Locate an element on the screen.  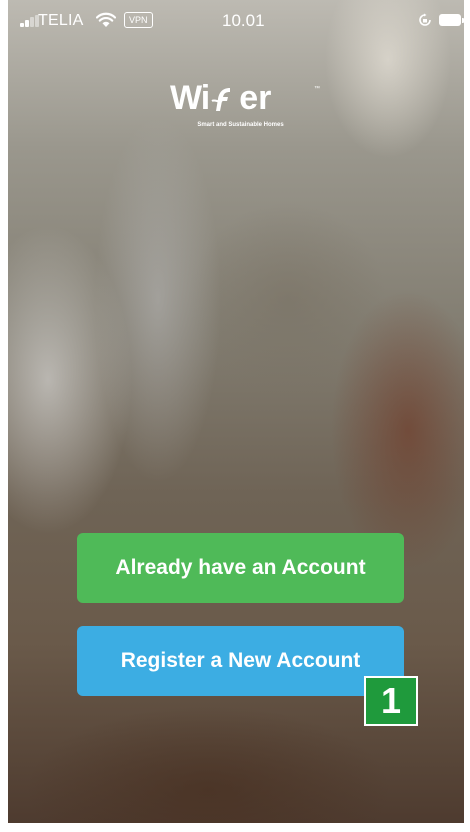
wiser-logo: Wi er ™ Smart and Sustainable Homes is located at coordinates (243, 113).